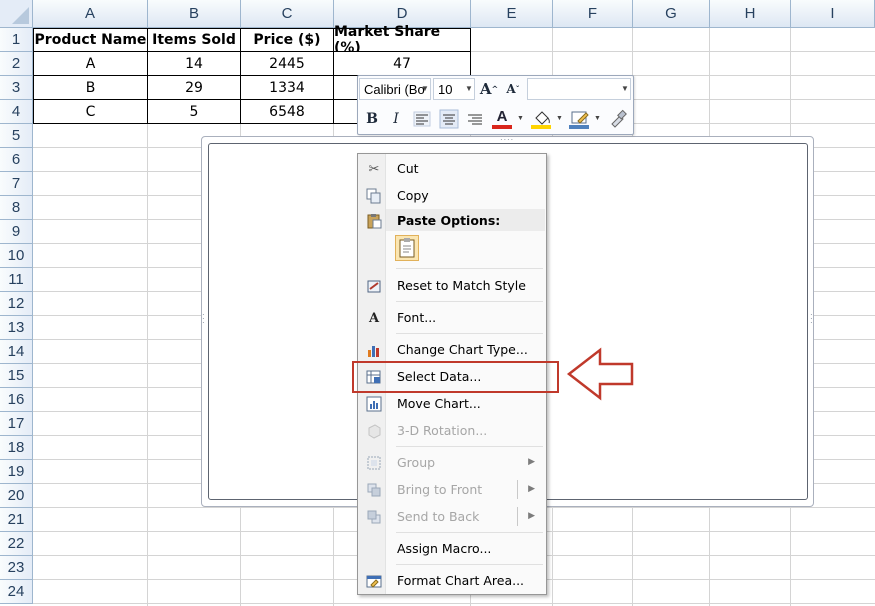 The width and height of the screenshot is (875, 606). Describe the element at coordinates (833, 14) in the screenshot. I see `column-header-i: I` at that location.